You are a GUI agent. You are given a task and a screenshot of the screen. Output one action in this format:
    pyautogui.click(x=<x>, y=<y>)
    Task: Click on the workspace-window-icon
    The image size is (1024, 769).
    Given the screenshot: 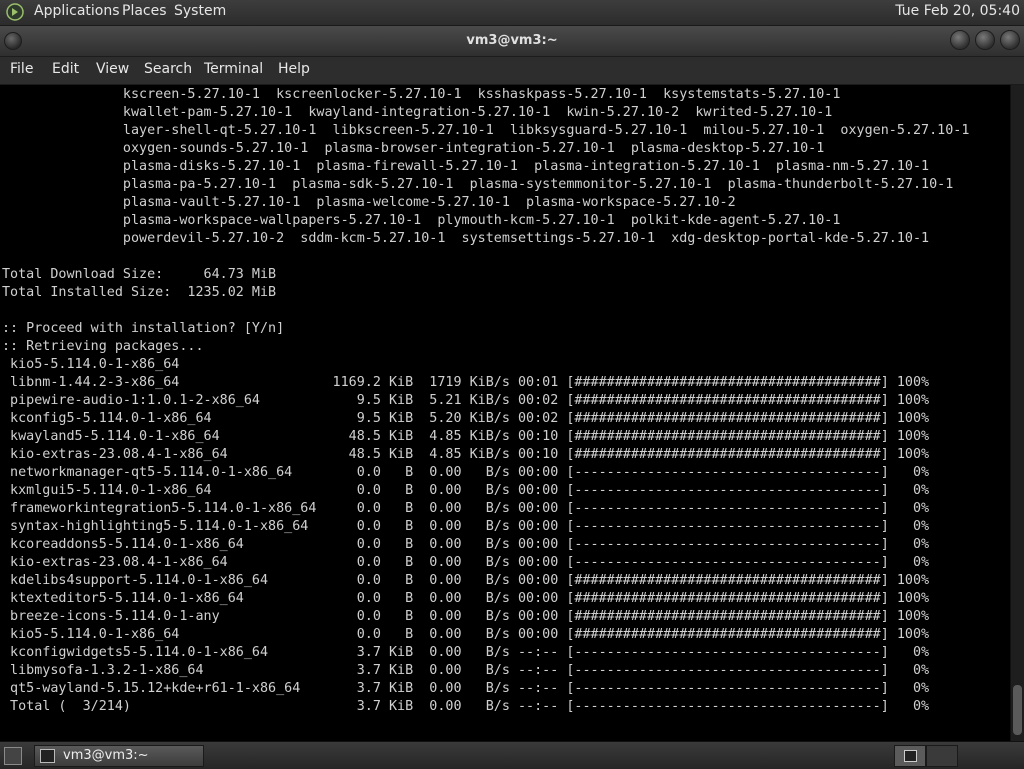 What is the action you would take?
    pyautogui.click(x=910, y=756)
    